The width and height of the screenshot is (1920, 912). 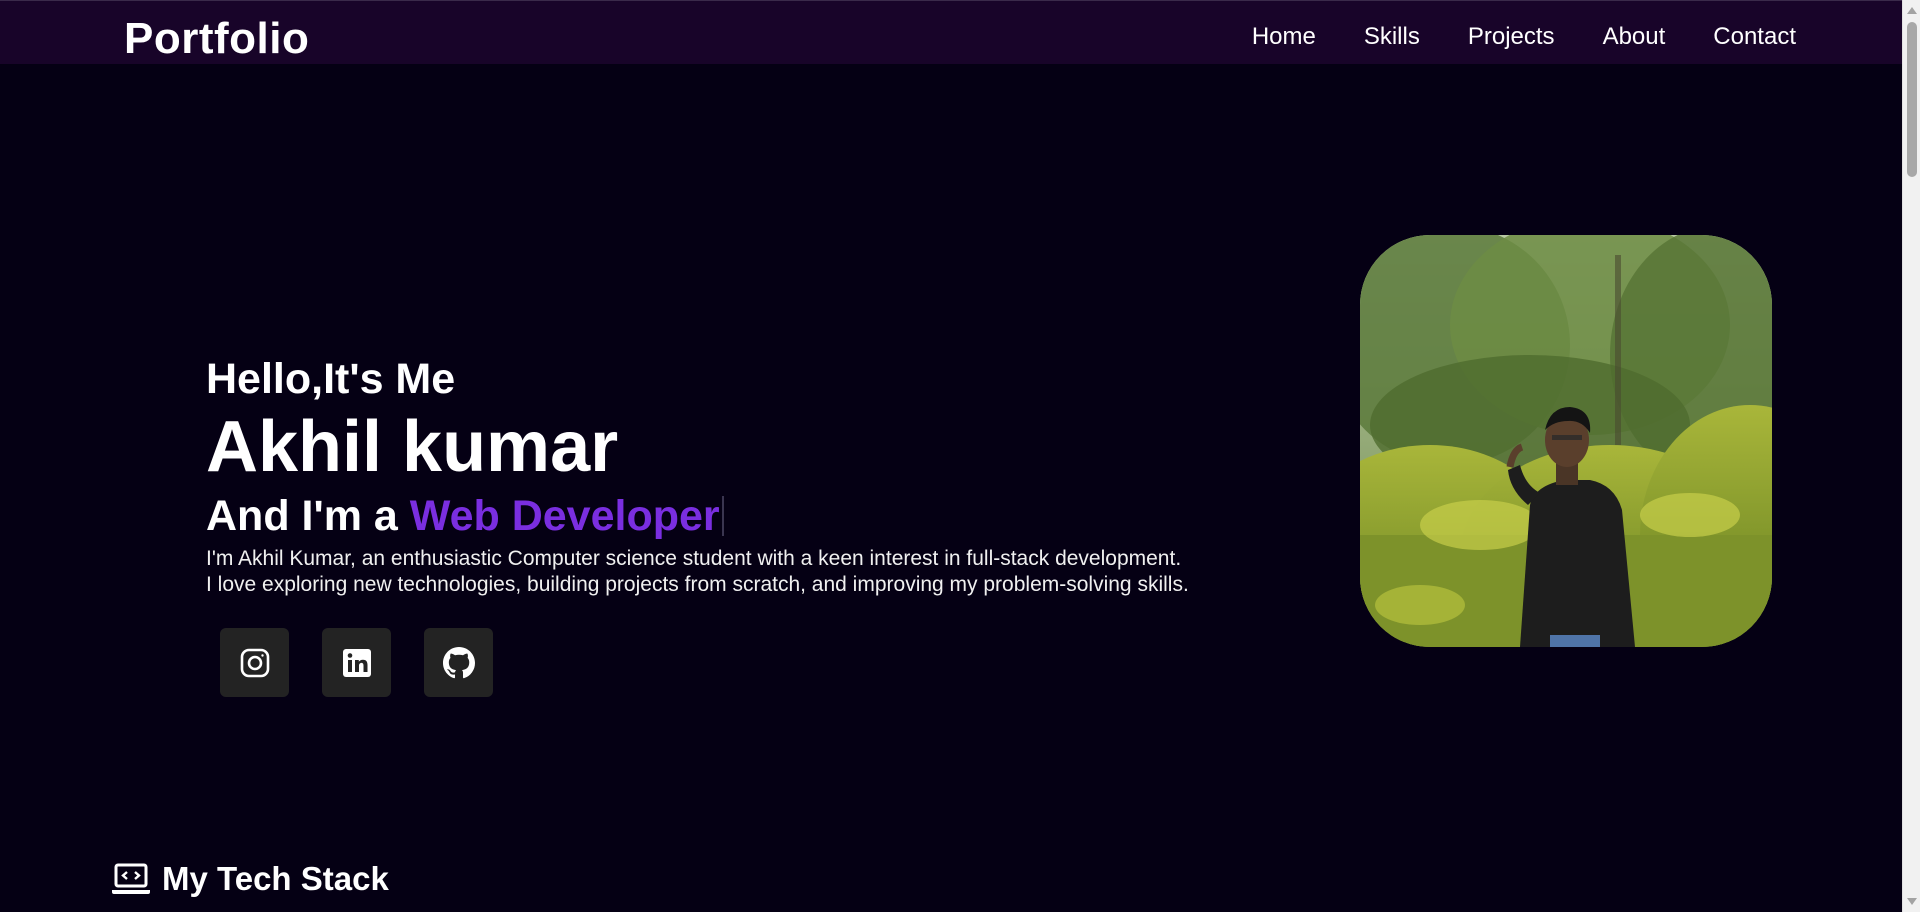 What do you see at coordinates (1912, 10) in the screenshot?
I see `scroll-up-arrow-icon` at bounding box center [1912, 10].